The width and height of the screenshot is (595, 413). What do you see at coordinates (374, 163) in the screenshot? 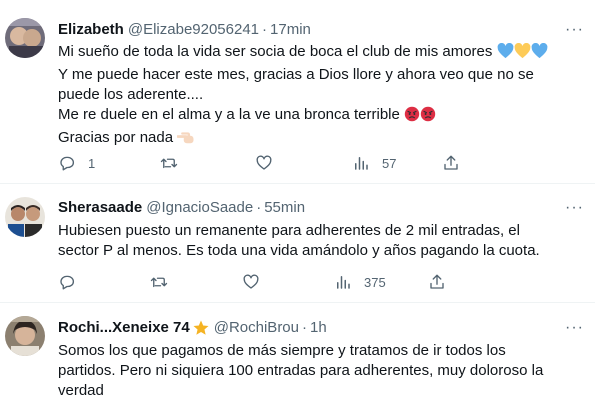
I see `views-button: 57` at bounding box center [374, 163].